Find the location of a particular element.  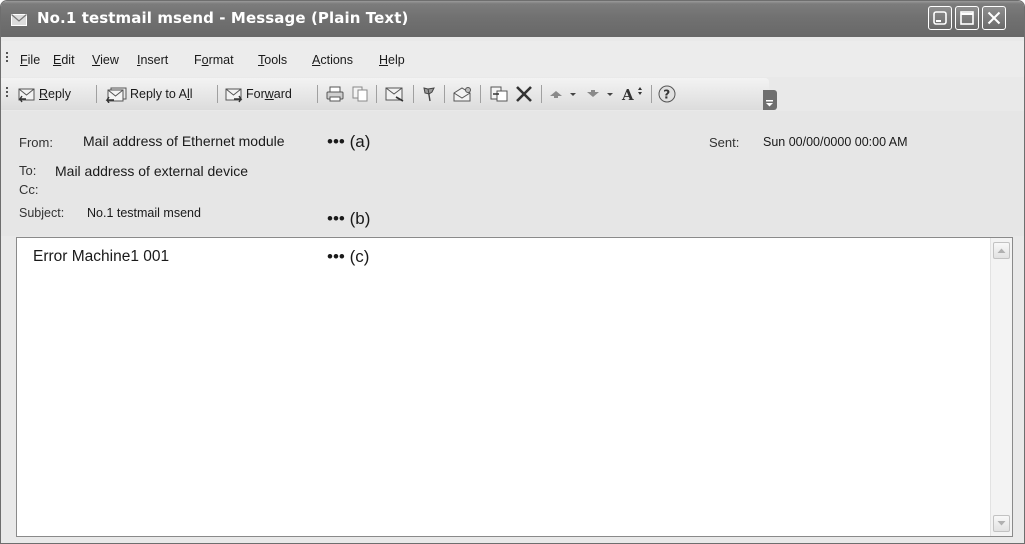

scroll-up-button is located at coordinates (1001, 250).